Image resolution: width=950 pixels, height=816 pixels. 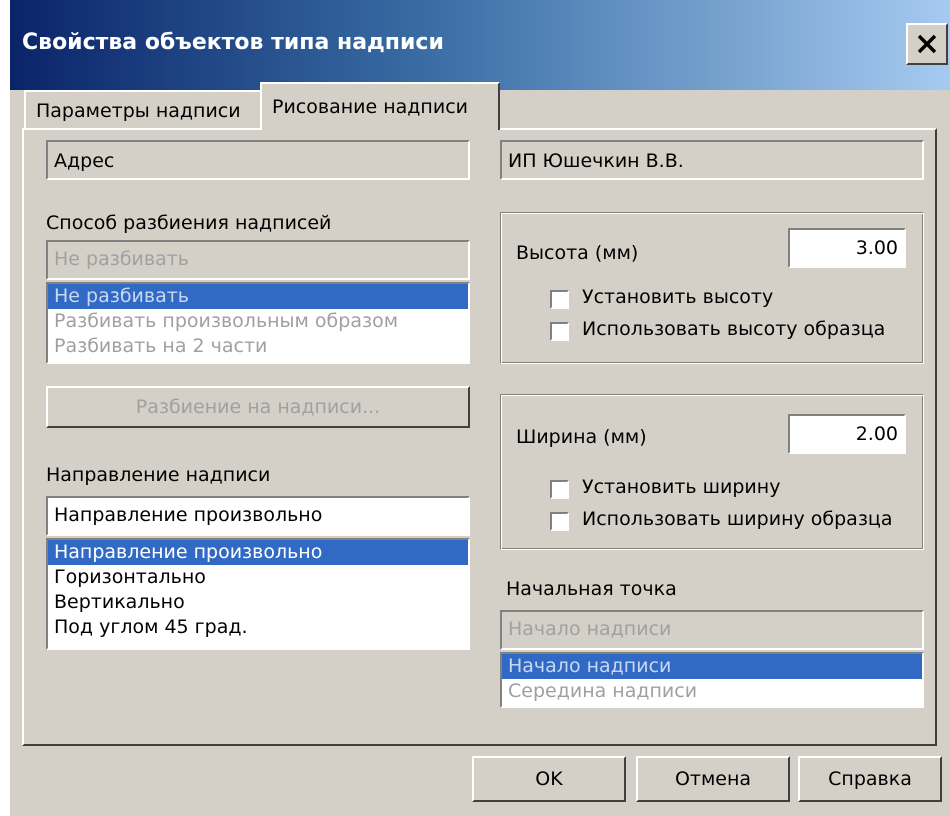 I want to click on width-input: 2.00, so click(x=847, y=434).